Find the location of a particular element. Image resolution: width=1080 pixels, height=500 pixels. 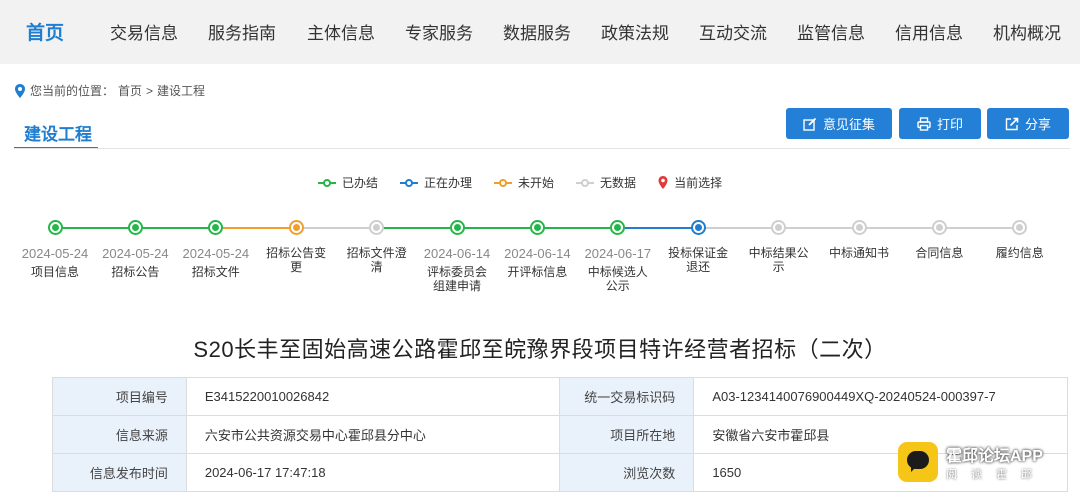

timeline-step-label: 开评标信息 is located at coordinates (537, 272).